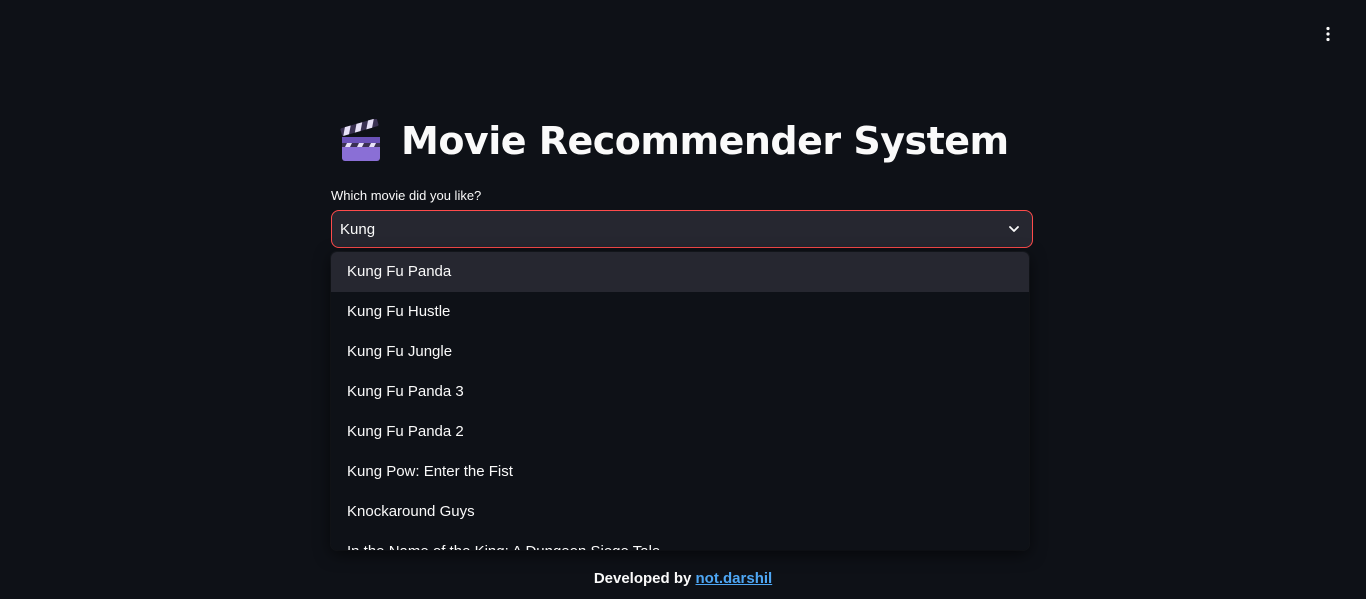  I want to click on dropdown-option: Kung Pow: Enter the Fist, so click(680, 472).